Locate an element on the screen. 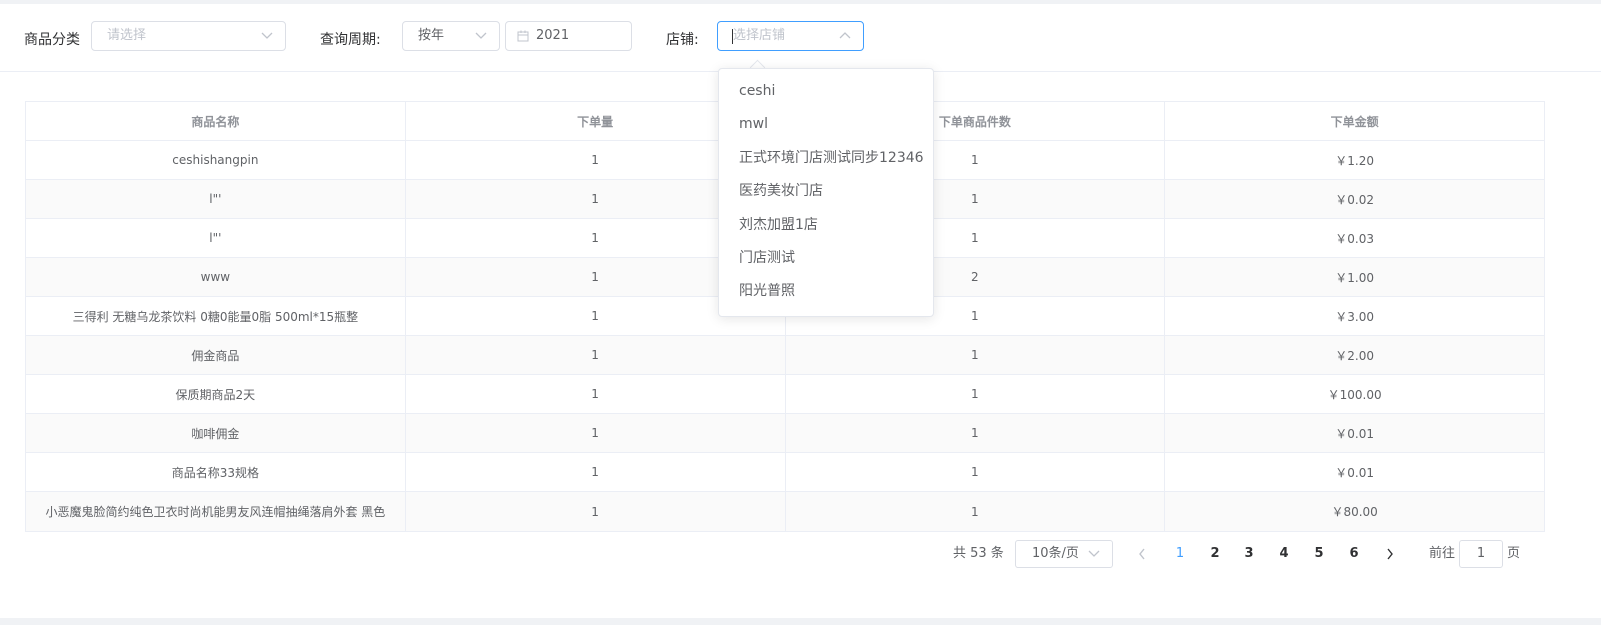  category-label: 商品分类 is located at coordinates (52, 40).